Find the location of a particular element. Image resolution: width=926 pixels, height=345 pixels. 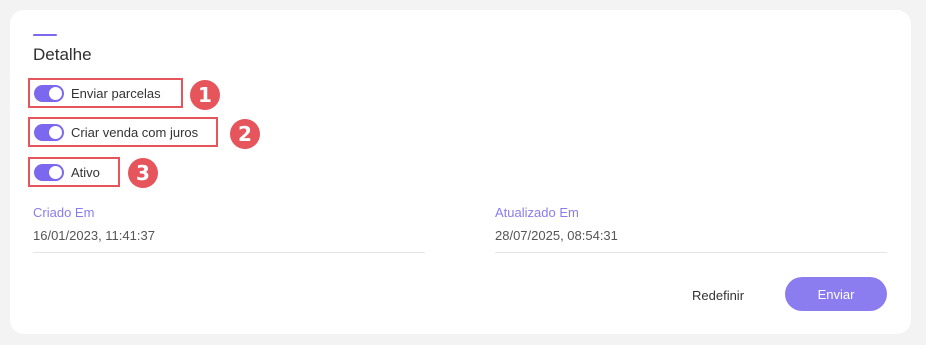

toggle-row-enviar-parcelas: Enviar parcelas is located at coordinates (105, 93).